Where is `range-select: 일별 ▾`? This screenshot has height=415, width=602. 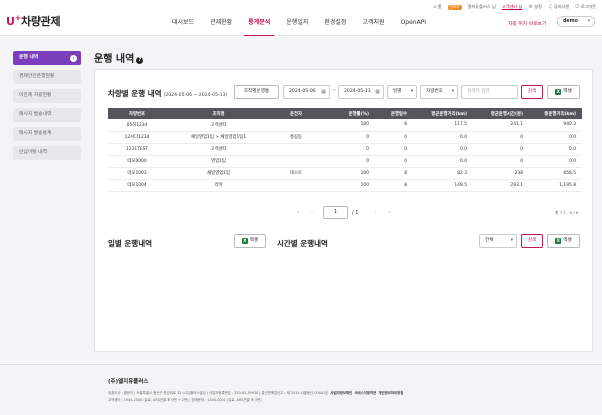 range-select: 일별 ▾ is located at coordinates (402, 92).